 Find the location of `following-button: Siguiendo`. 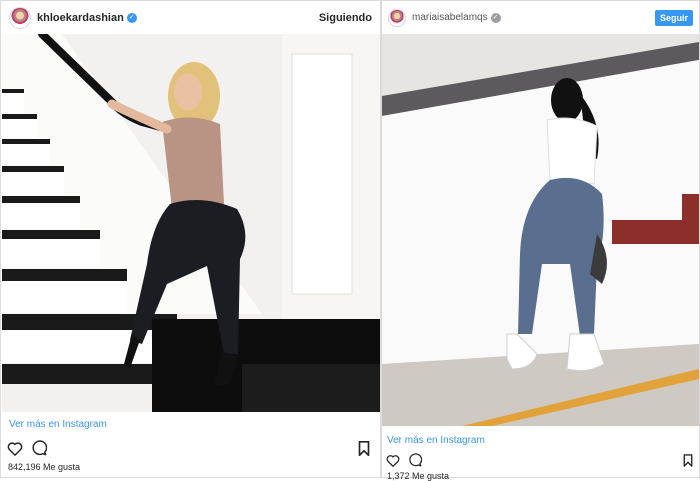

following-button: Siguiendo is located at coordinates (345, 18).